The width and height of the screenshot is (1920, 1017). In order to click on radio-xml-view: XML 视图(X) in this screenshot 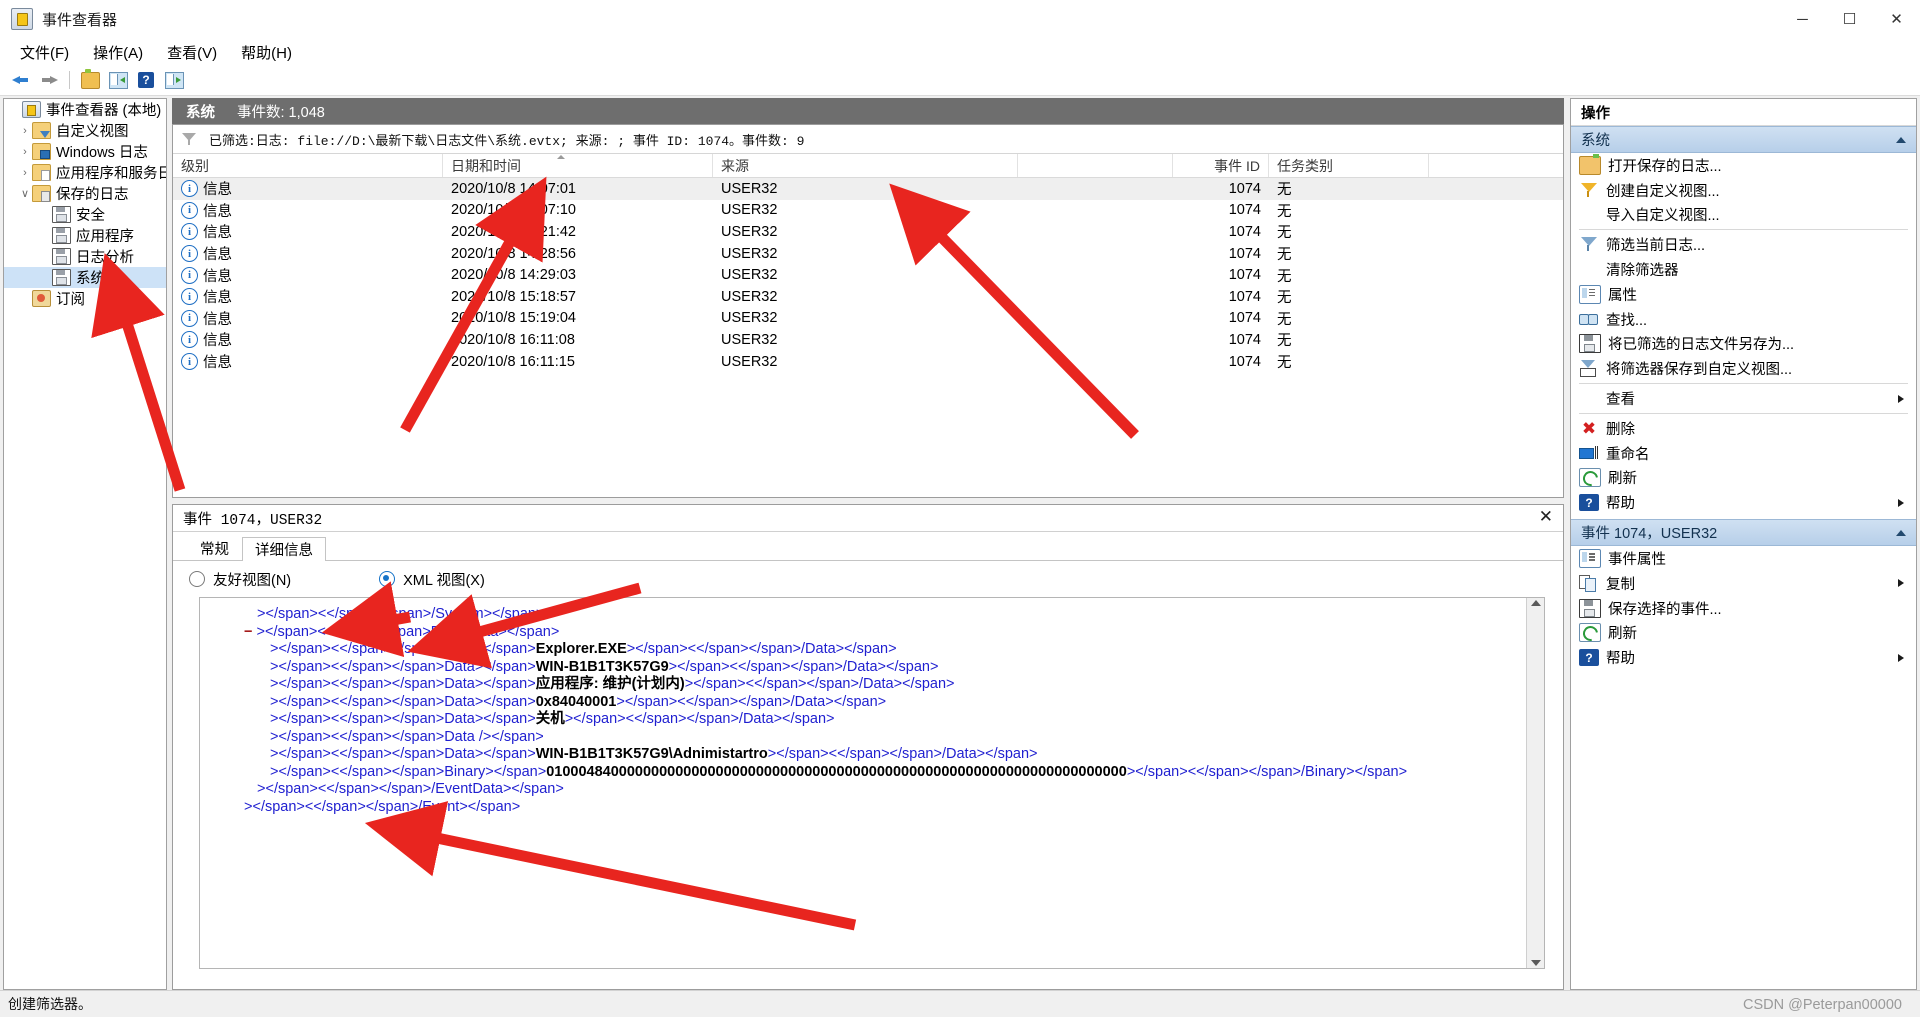, I will do `click(432, 579)`.